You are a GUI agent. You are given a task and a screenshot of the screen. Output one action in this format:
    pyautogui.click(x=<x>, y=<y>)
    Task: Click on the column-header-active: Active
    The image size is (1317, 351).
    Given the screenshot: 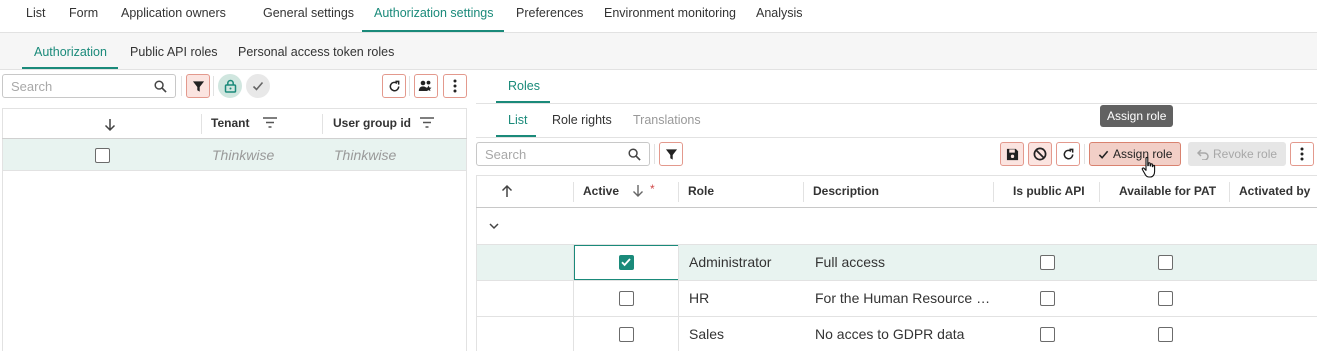 What is the action you would take?
    pyautogui.click(x=601, y=191)
    